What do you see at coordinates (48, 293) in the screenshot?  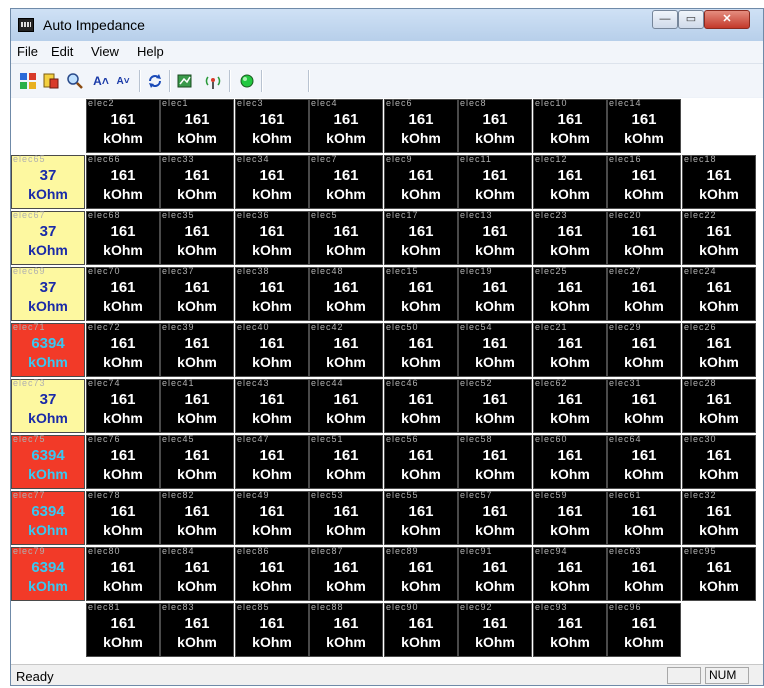 I see `electrode-cell: elec69 37 kOhm` at bounding box center [48, 293].